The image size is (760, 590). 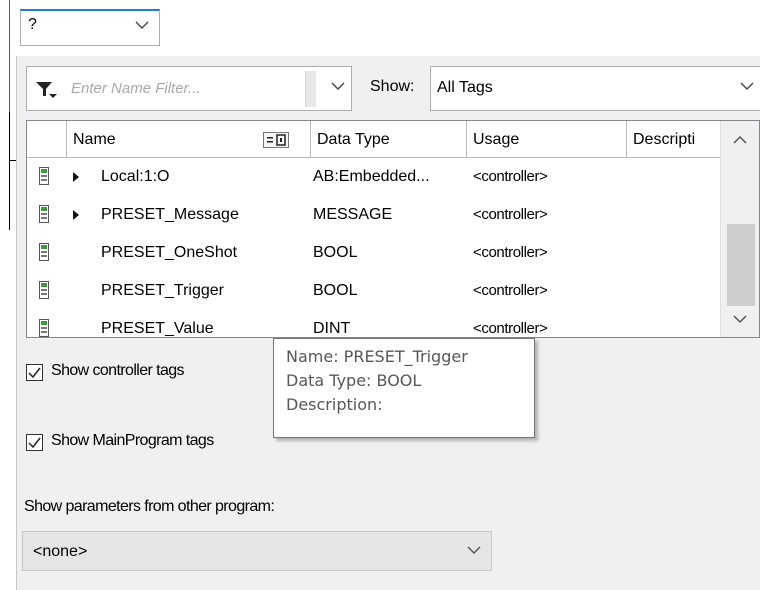 I want to click on column-header-label: Usage, so click(x=496, y=139).